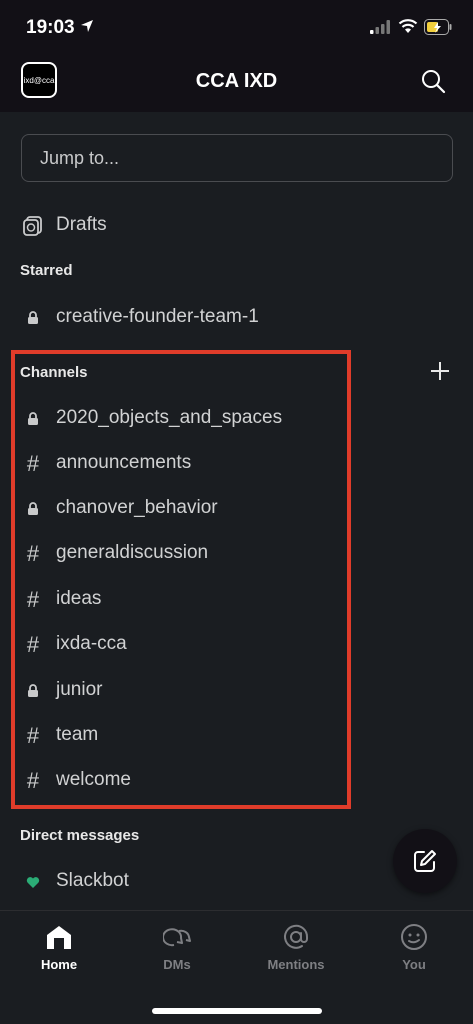 This screenshot has width=473, height=1024. Describe the element at coordinates (33, 882) in the screenshot. I see `heart-icon` at that location.